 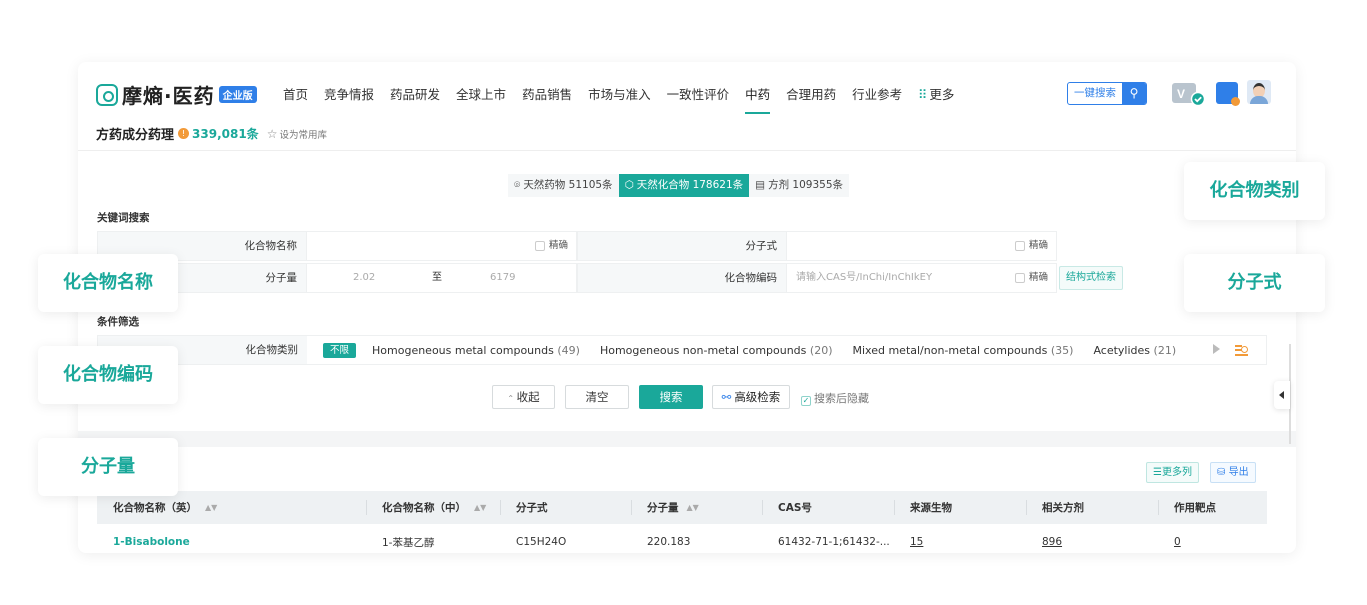 I want to click on quick-search-box: 一键搜索 ⚲, so click(x=1107, y=93).